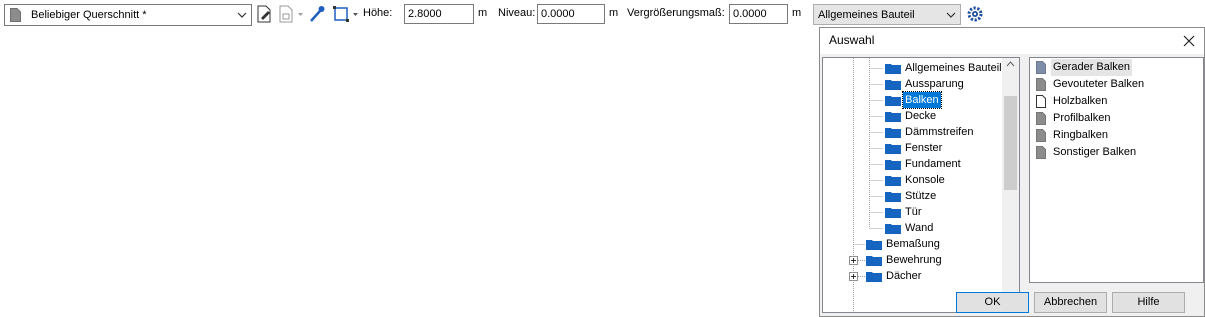 This screenshot has width=1205, height=317. What do you see at coordinates (1070, 302) in the screenshot?
I see `cancel-button: Abbrechen` at bounding box center [1070, 302].